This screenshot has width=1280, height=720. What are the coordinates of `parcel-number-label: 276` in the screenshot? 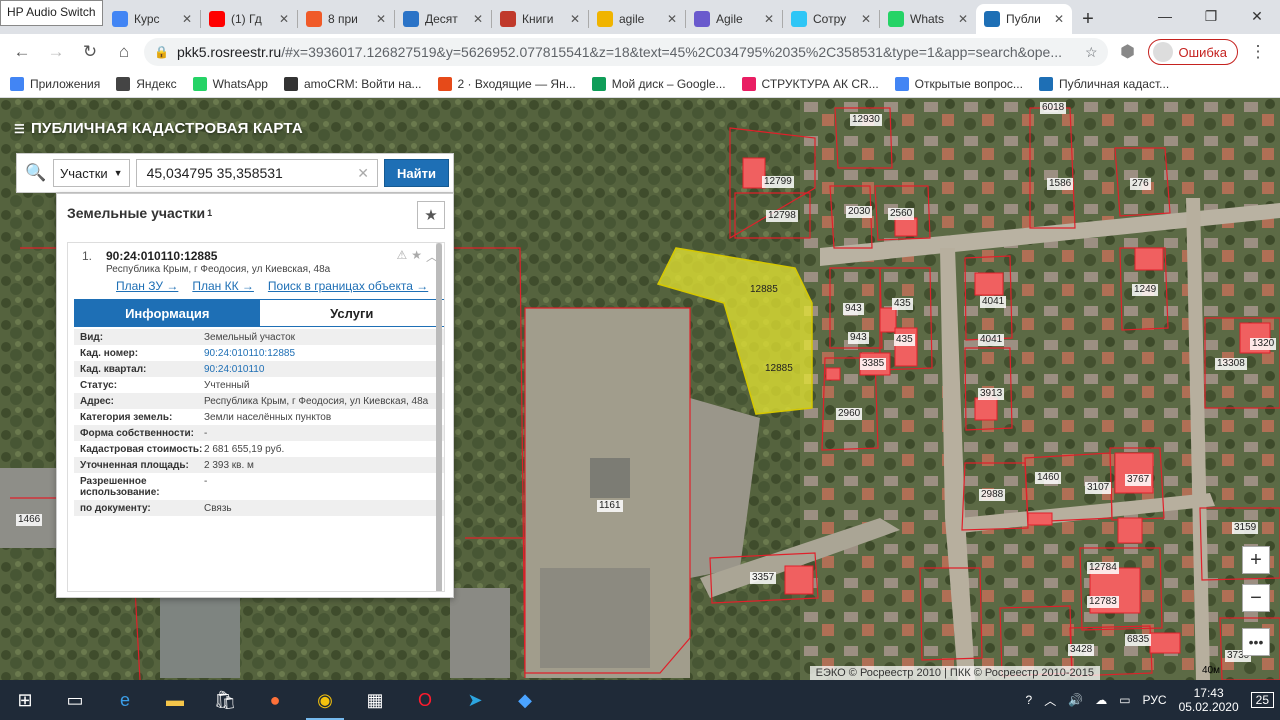 It's located at (1140, 184).